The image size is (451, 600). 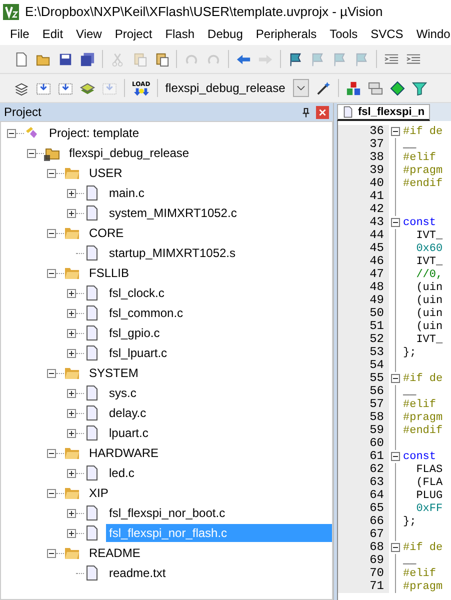 I want to click on menu-item: Project, so click(x=134, y=34).